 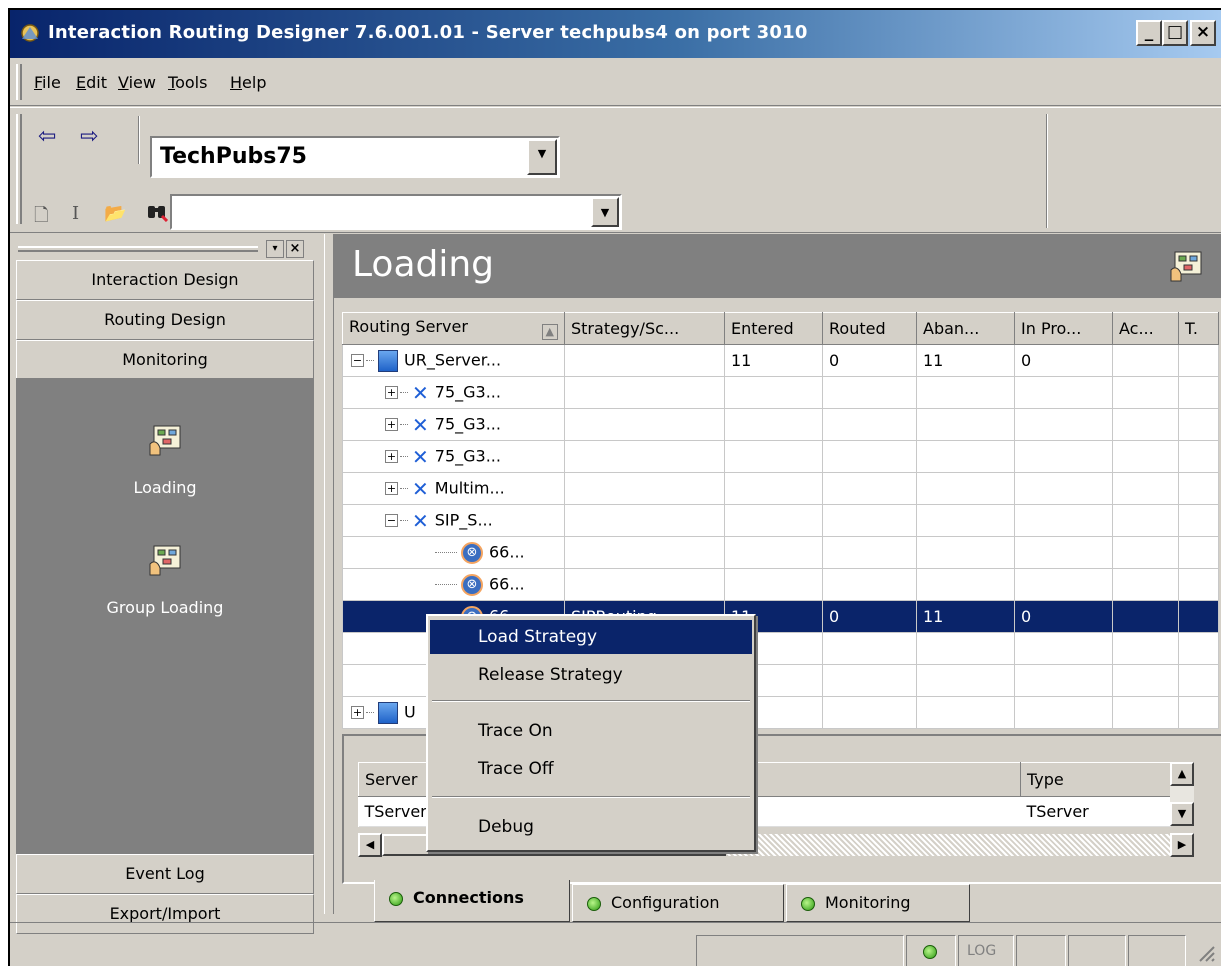 What do you see at coordinates (388, 360) in the screenshot?
I see `routing-server-icon` at bounding box center [388, 360].